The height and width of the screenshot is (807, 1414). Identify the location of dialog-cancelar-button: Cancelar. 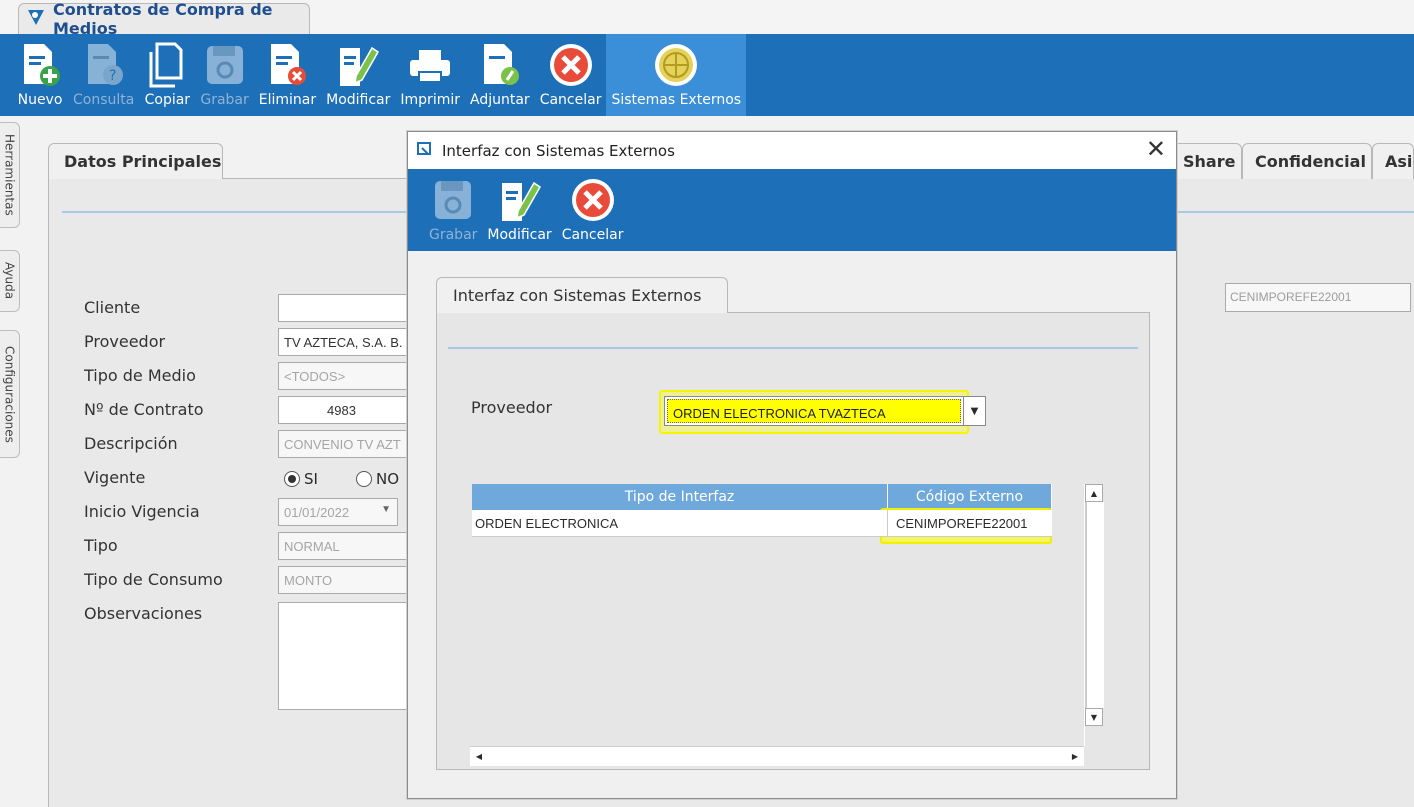
(593, 210).